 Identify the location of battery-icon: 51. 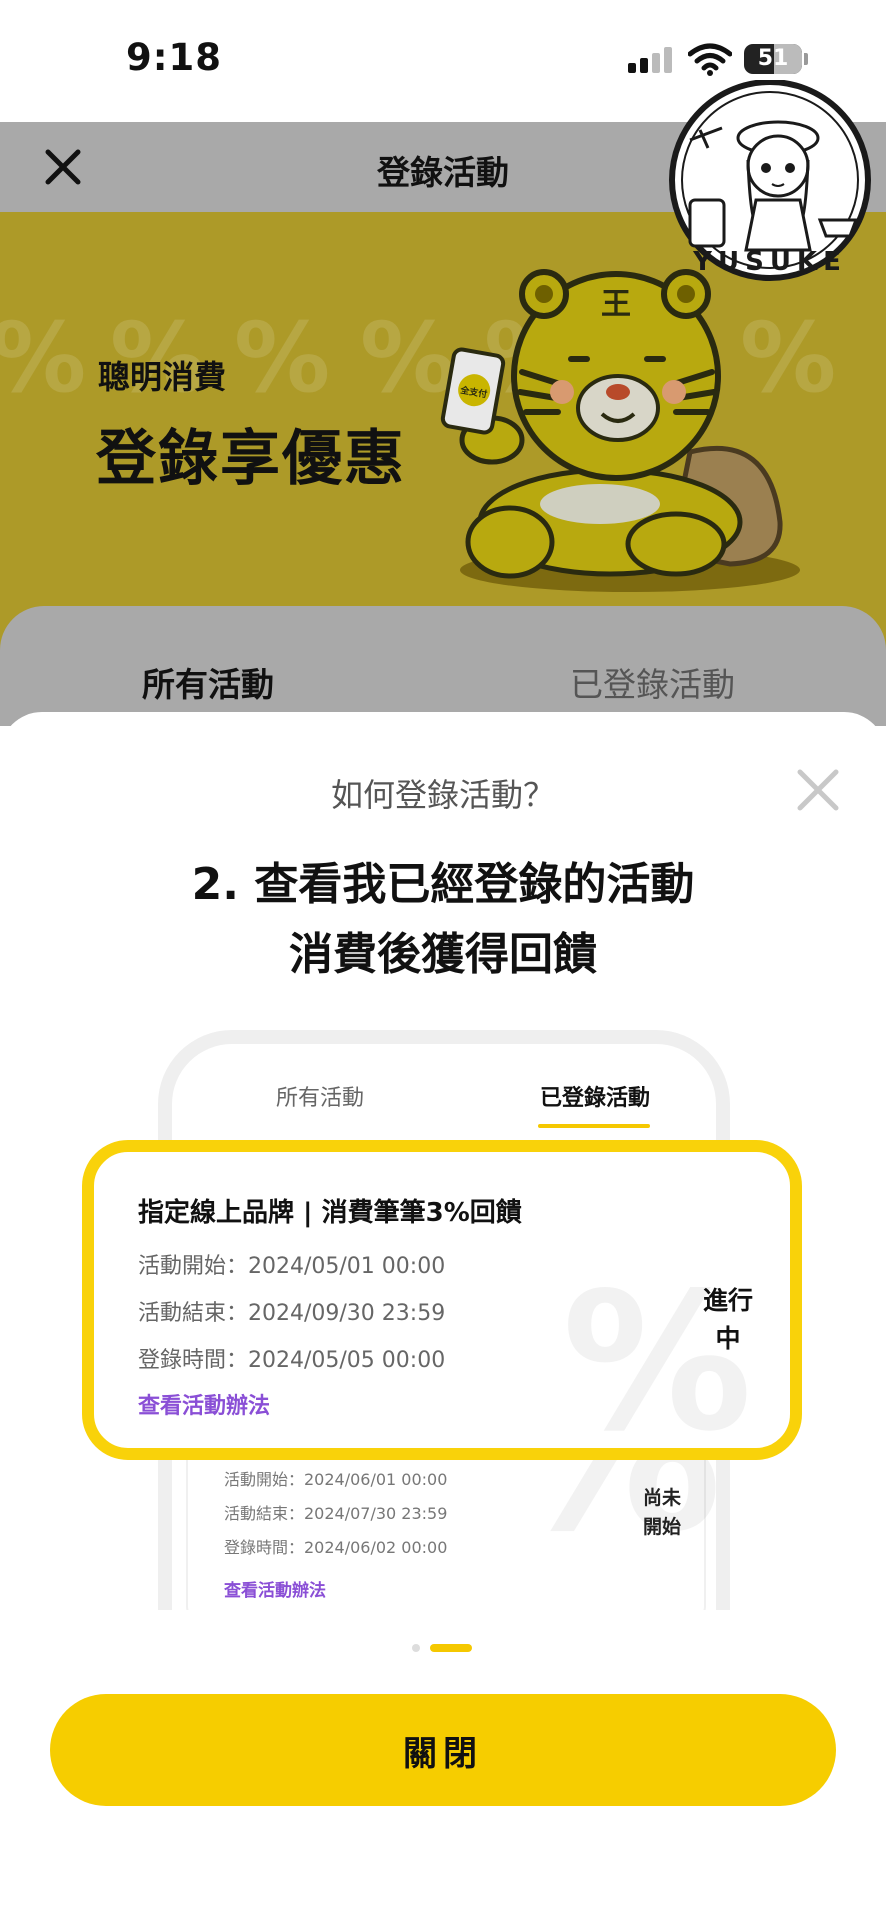
(773, 59).